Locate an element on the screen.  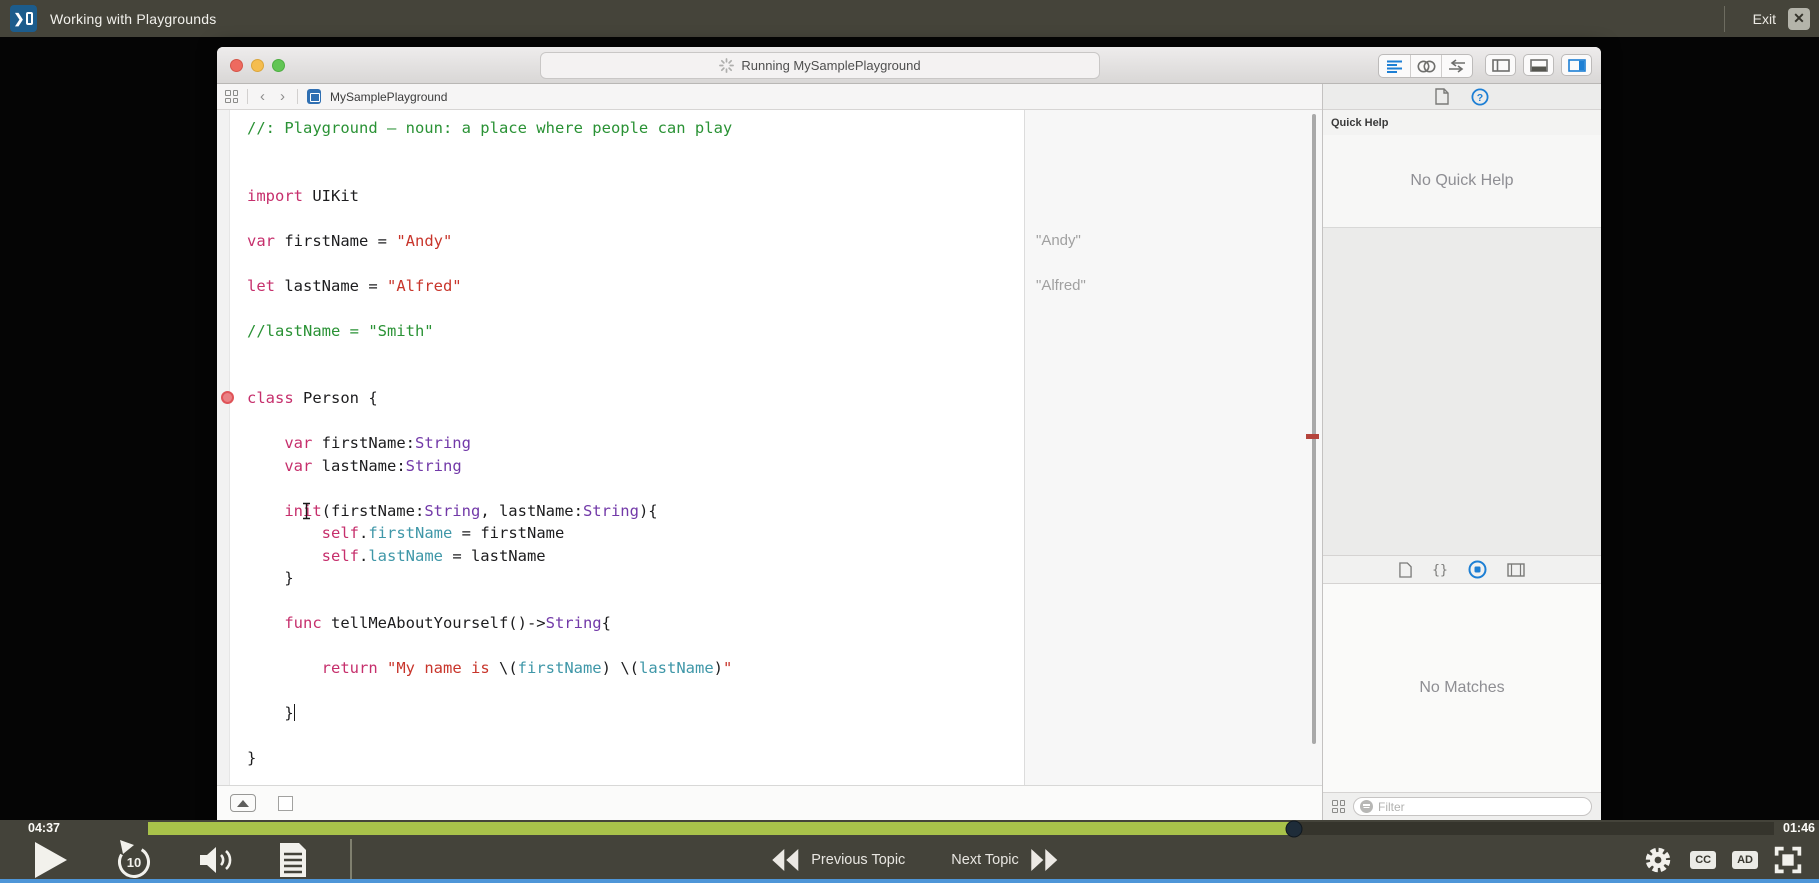
results-sidebar: "Andy" "Alfred" is located at coordinates (1173, 447).